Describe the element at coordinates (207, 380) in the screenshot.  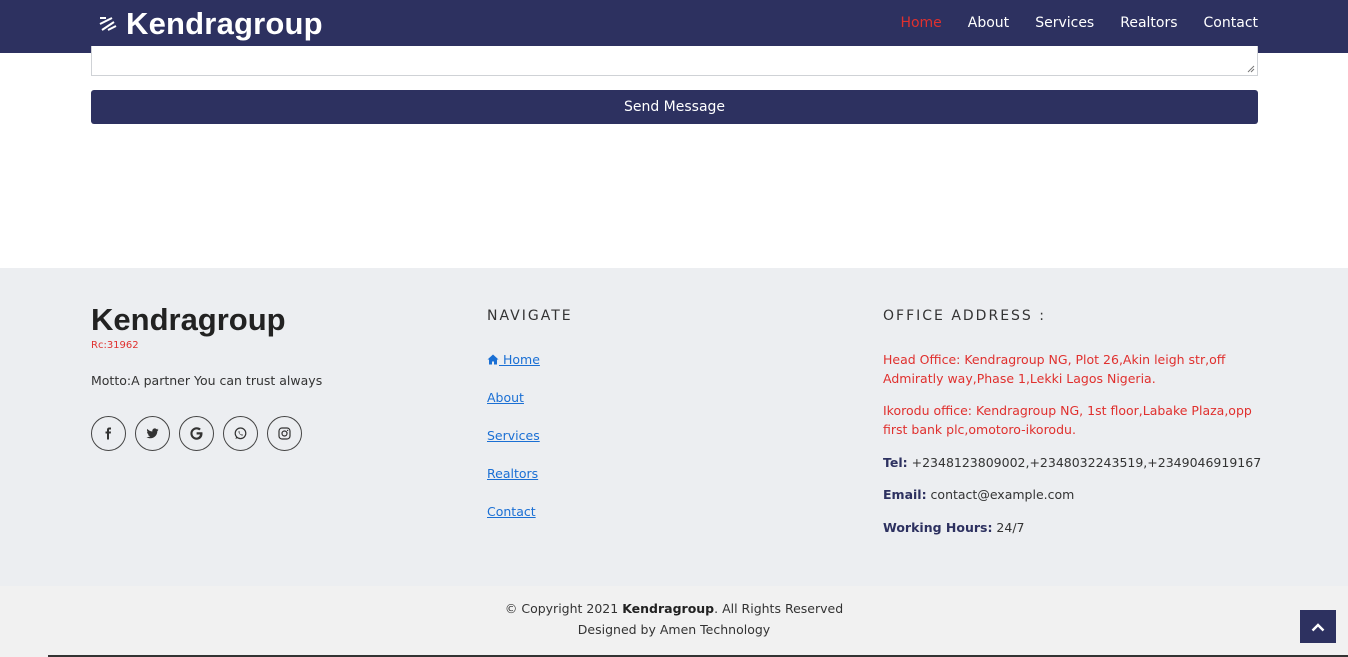
I see `motto-text: Motto:A partner You can trust always` at that location.